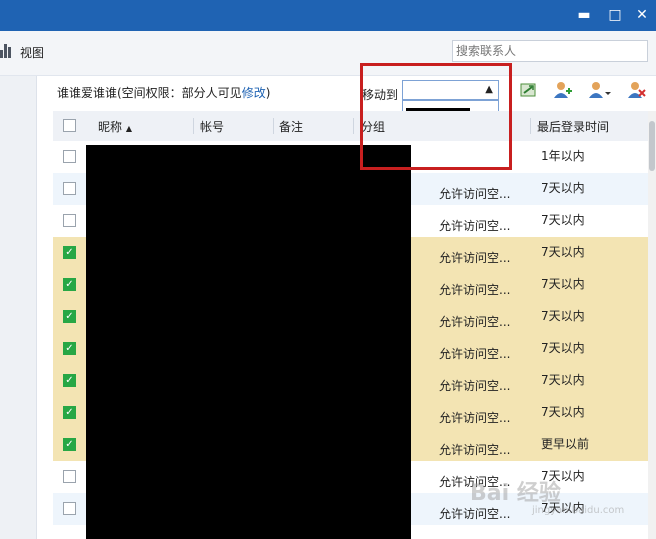 This screenshot has width=656, height=539. What do you see at coordinates (254, 93) in the screenshot?
I see `edit-permission-link: 修改` at bounding box center [254, 93].